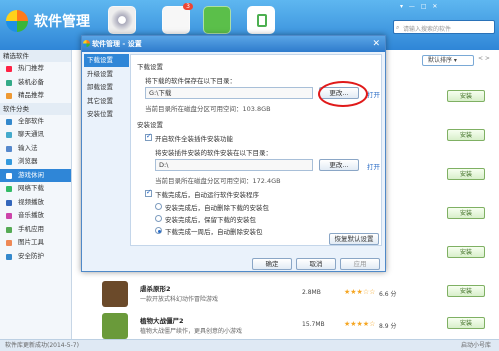  I want to click on sidebar-item-label: 浏览器, so click(28, 161).